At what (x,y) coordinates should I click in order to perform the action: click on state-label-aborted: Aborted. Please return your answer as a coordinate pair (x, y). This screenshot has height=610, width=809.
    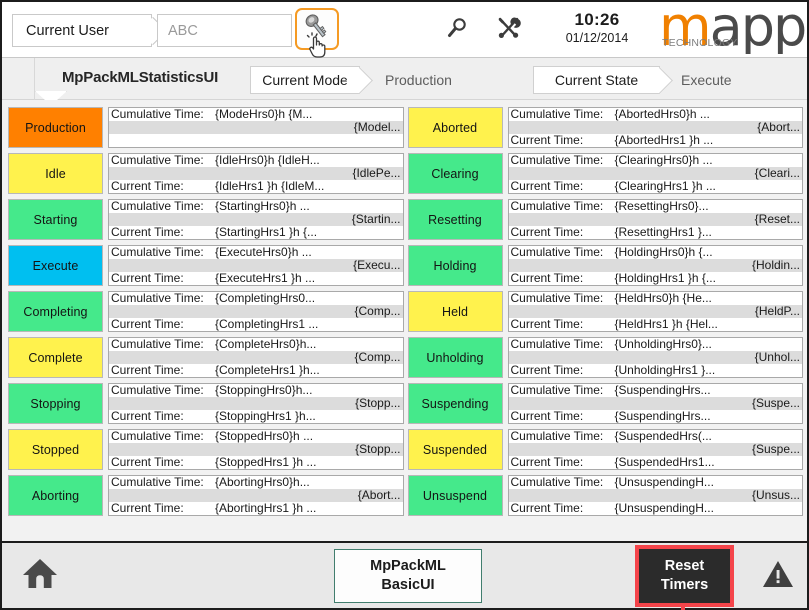
    Looking at the image, I should click on (455, 127).